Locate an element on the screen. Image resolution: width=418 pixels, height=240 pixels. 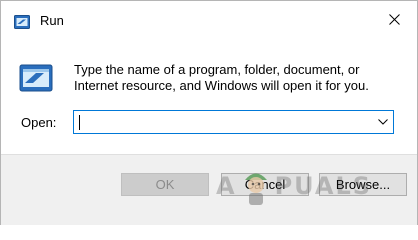
run-dialog-icon is located at coordinates (36, 78).